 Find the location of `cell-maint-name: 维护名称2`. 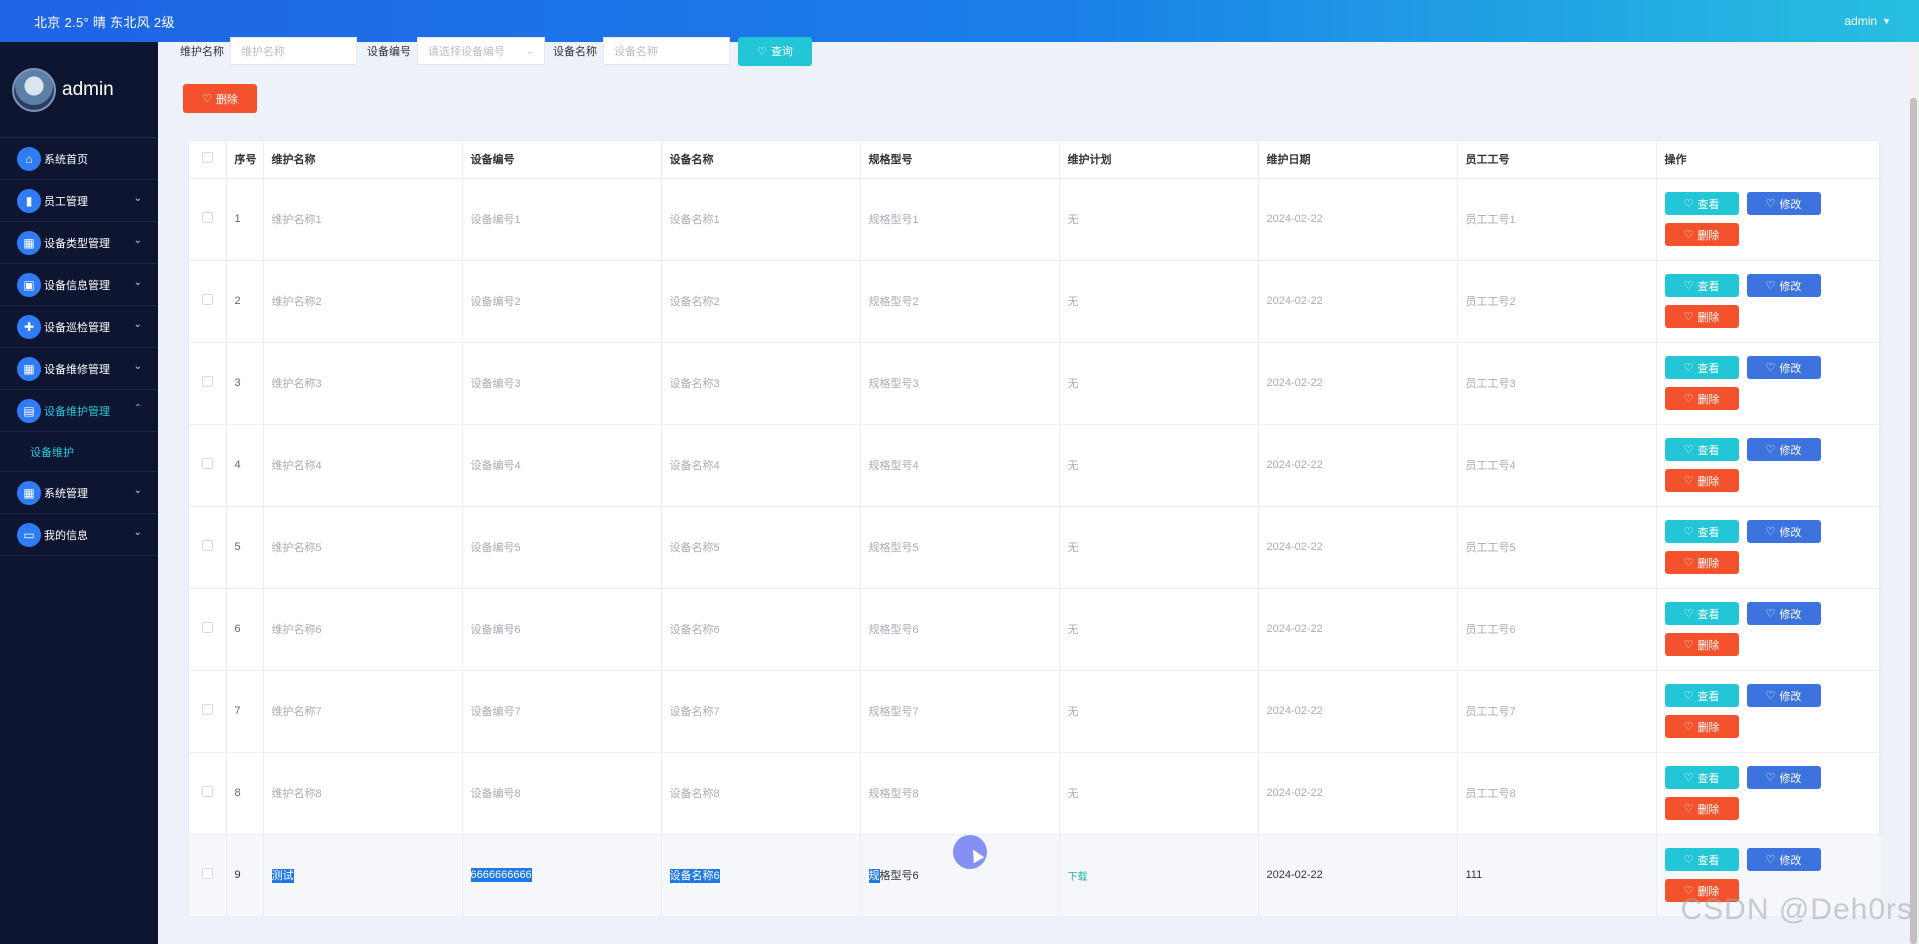

cell-maint-name: 维护名称2 is located at coordinates (363, 301).